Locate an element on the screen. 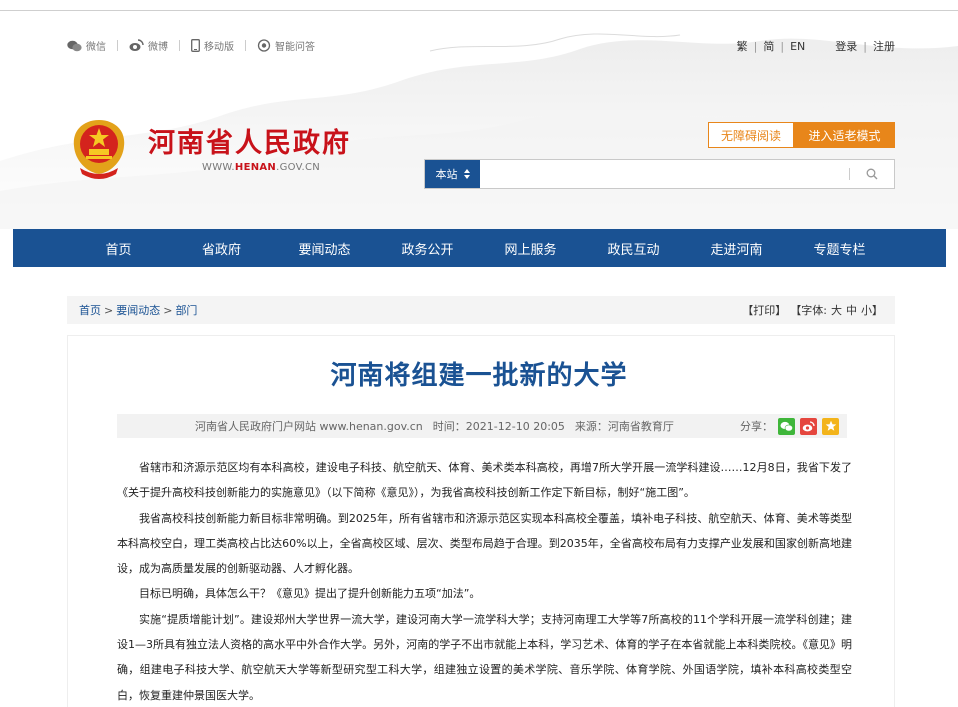 This screenshot has width=958, height=707. meta-time: 时间：2021-12-10 20:05 is located at coordinates (498, 426).